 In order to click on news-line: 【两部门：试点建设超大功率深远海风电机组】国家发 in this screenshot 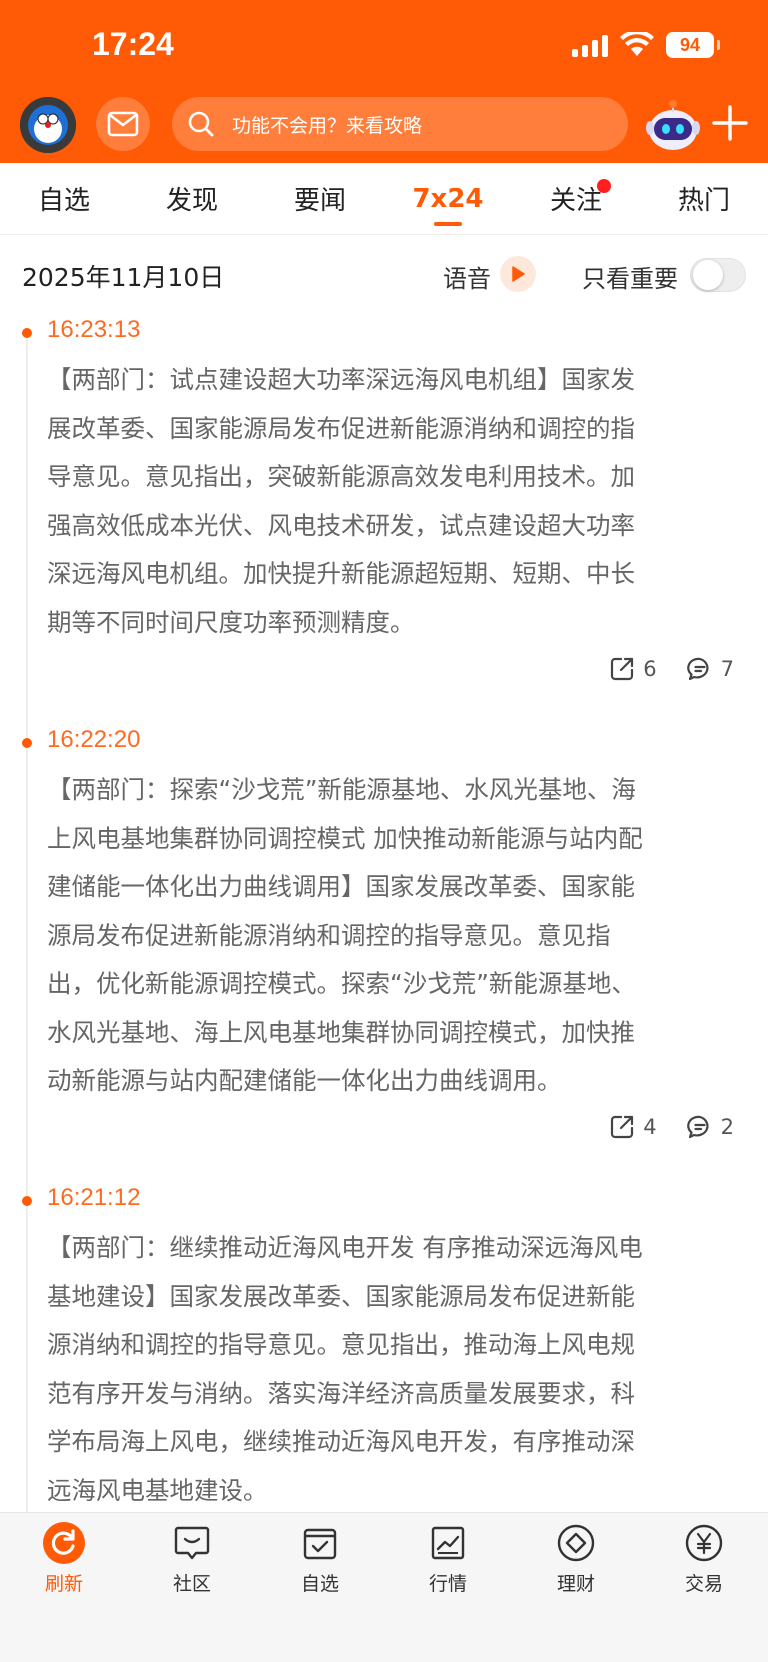, I will do `click(341, 379)`.